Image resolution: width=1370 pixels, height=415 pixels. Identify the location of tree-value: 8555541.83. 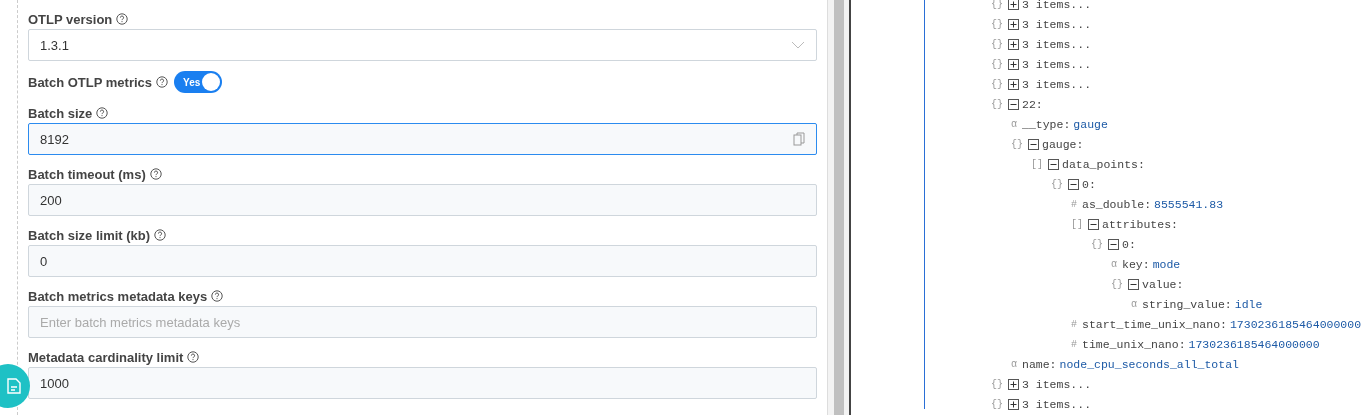
(1189, 204).